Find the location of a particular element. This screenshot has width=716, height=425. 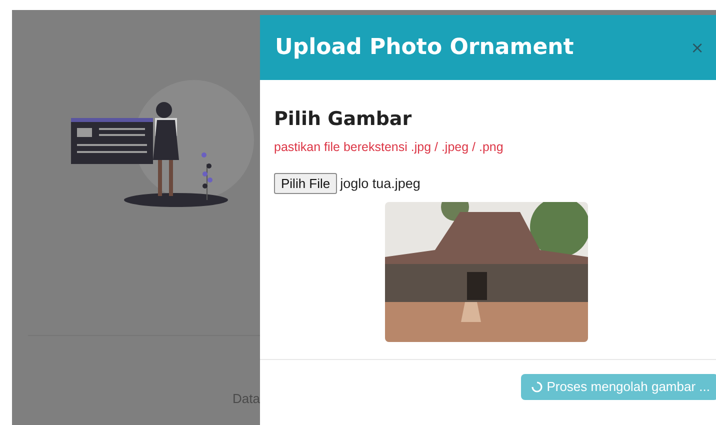

file-type-hint: pastikan file berekstensi .jpg / .jpeg / .png is located at coordinates (389, 147).